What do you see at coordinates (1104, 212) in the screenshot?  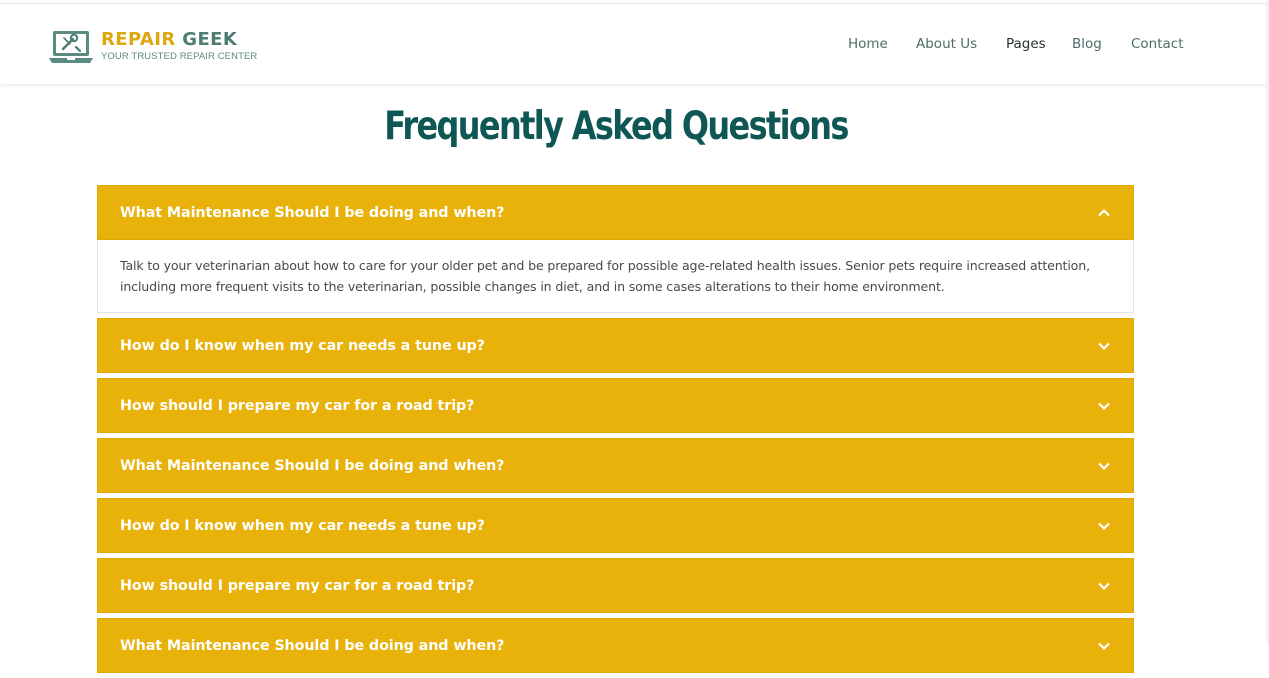 I see `chevron-up-icon` at bounding box center [1104, 212].